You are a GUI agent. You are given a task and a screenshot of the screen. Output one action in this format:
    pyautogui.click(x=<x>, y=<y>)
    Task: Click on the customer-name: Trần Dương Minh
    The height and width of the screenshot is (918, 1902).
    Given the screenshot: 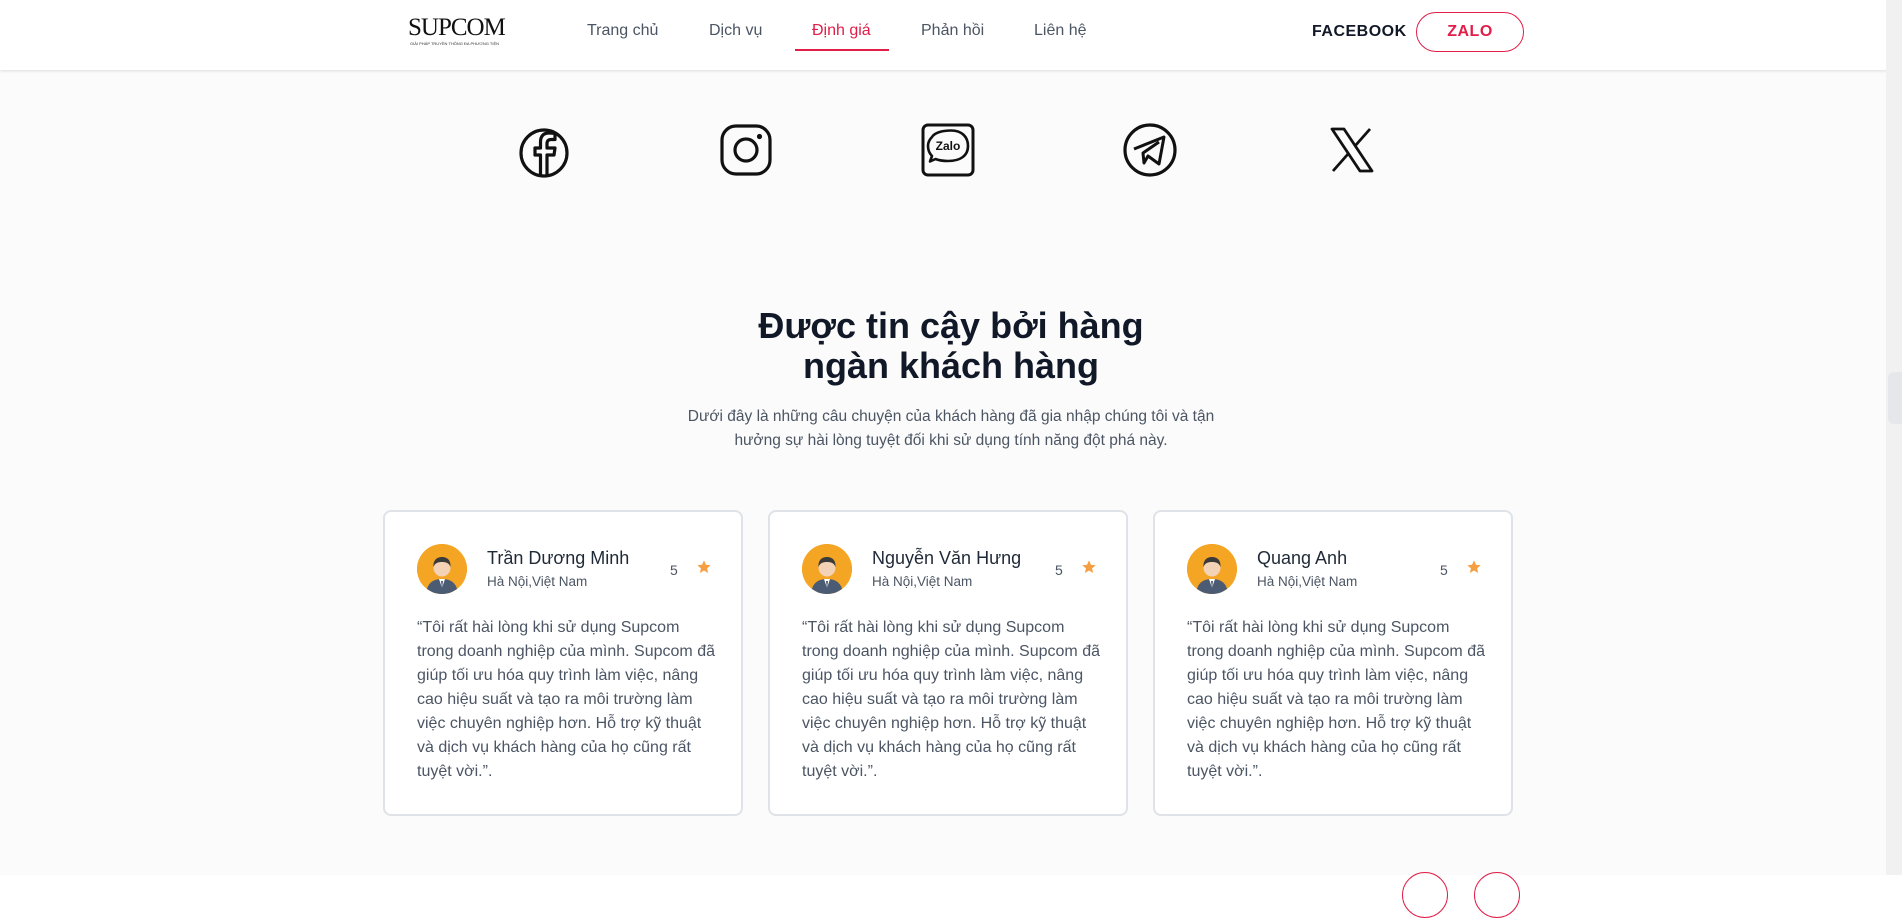 What is the action you would take?
    pyautogui.click(x=558, y=558)
    